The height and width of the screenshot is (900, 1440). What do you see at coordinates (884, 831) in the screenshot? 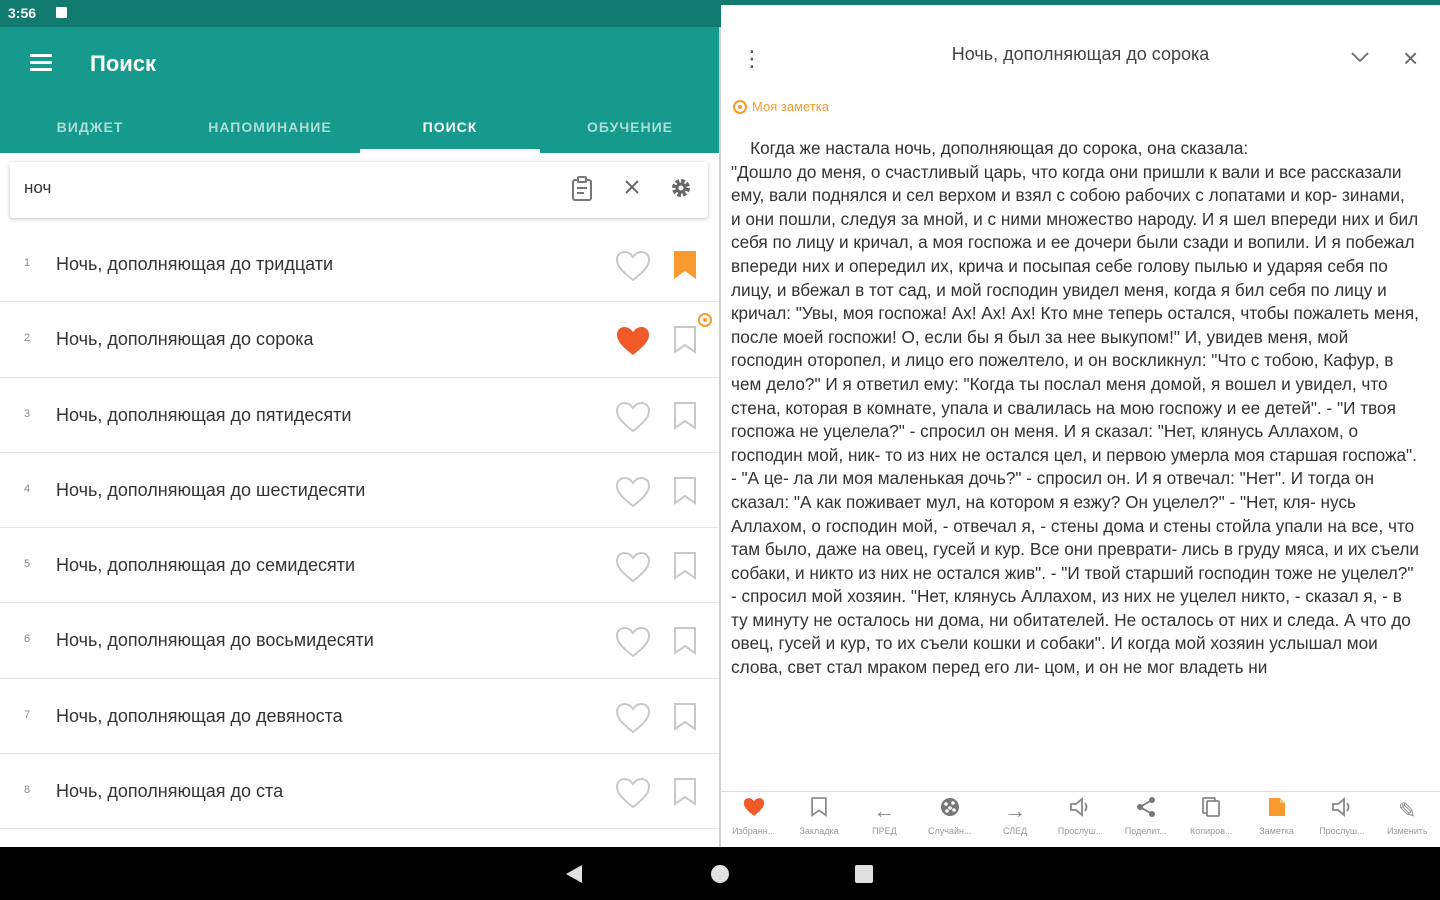
I see `previous-label: ПРЕД` at bounding box center [884, 831].